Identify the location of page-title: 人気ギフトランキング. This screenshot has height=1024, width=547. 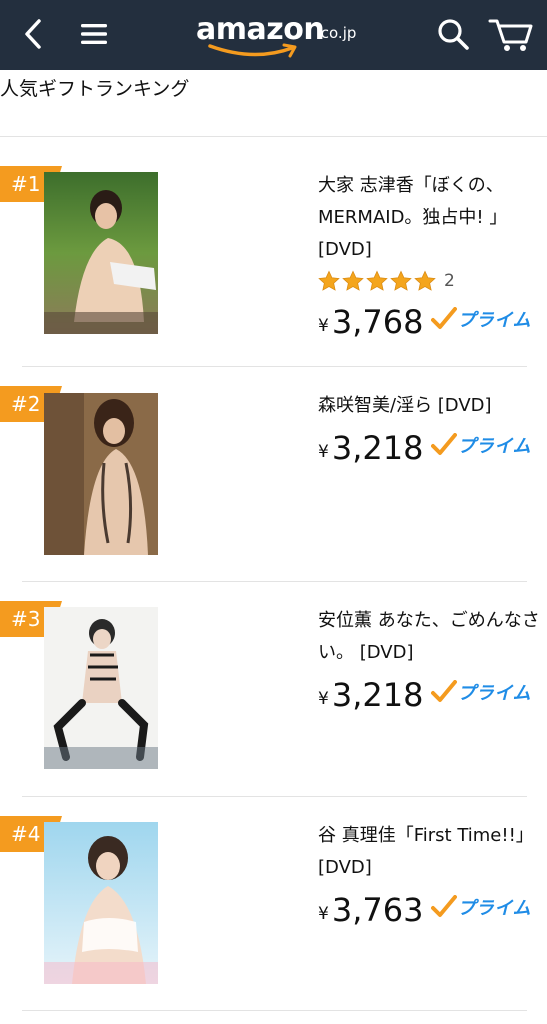
(95, 89).